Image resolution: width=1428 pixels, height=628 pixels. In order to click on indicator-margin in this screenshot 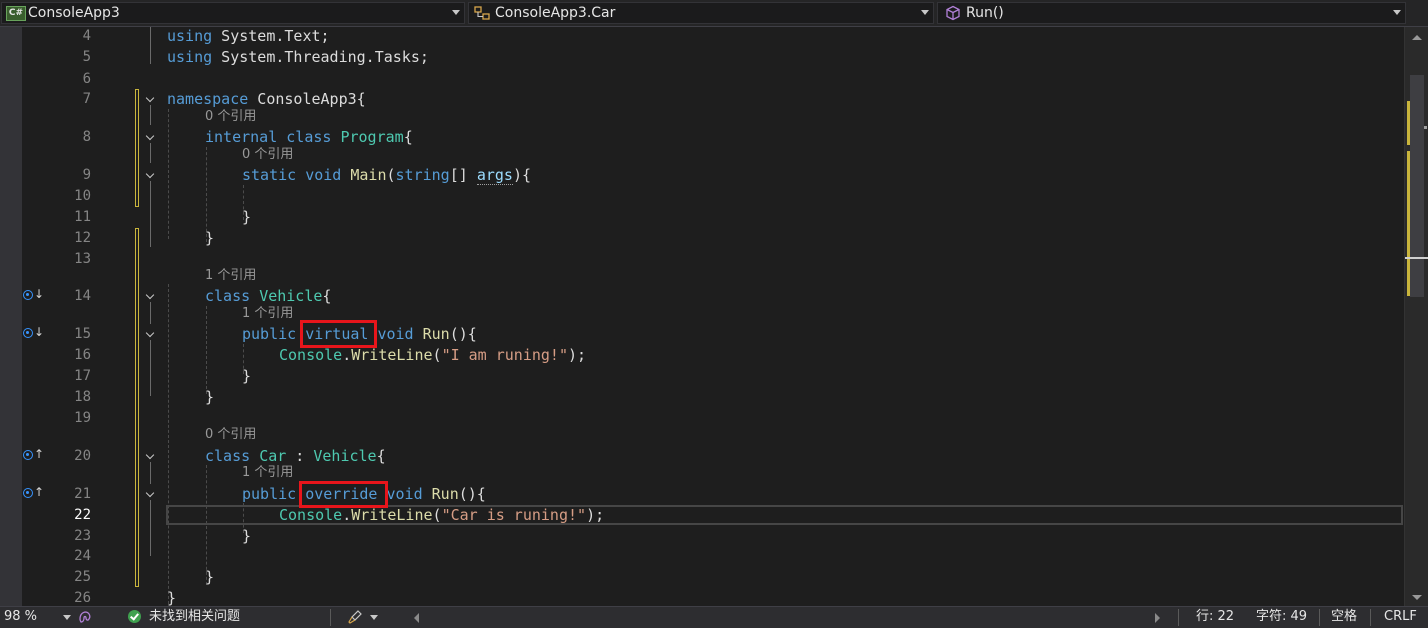, I will do `click(11, 316)`.